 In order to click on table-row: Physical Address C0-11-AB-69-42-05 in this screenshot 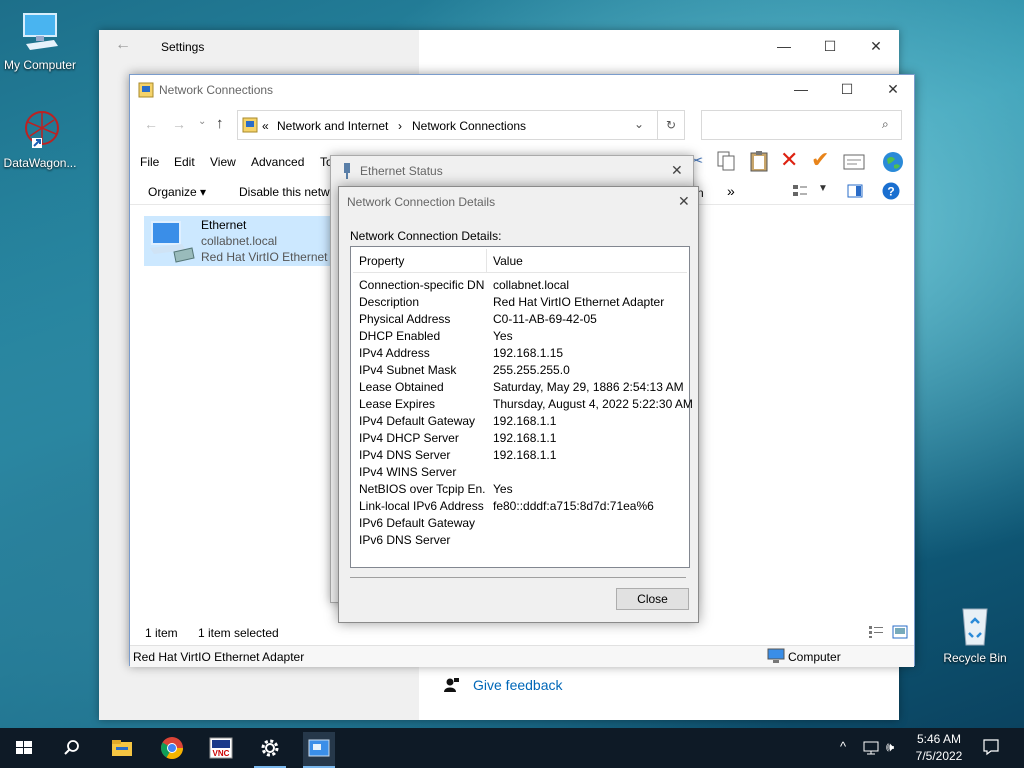, I will do `click(522, 319)`.